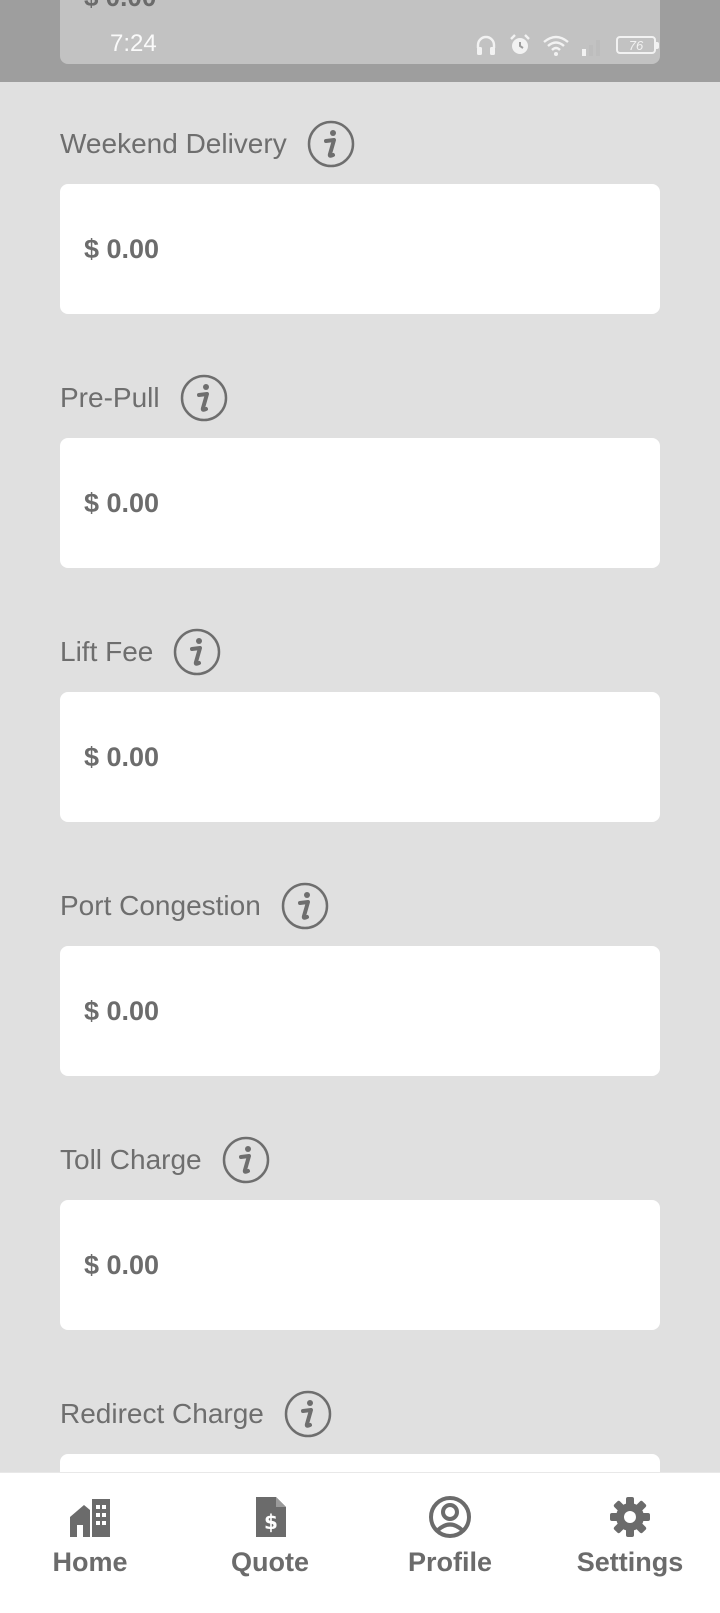  Describe the element at coordinates (630, 1543) in the screenshot. I see `nav-settings: Settings` at that location.